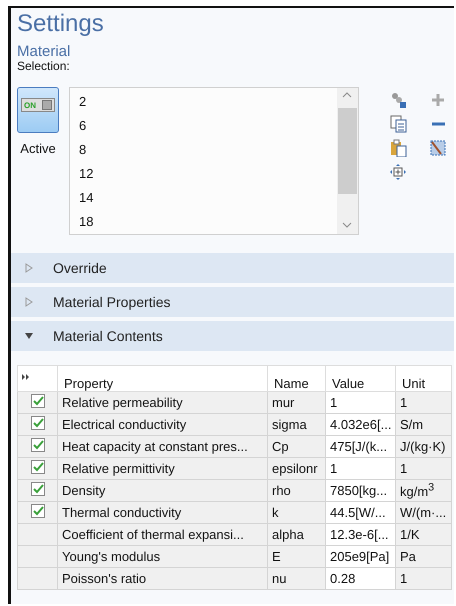 The image size is (456, 606). What do you see at coordinates (163, 513) in the screenshot?
I see `property-cell: Thermal conductivity` at bounding box center [163, 513].